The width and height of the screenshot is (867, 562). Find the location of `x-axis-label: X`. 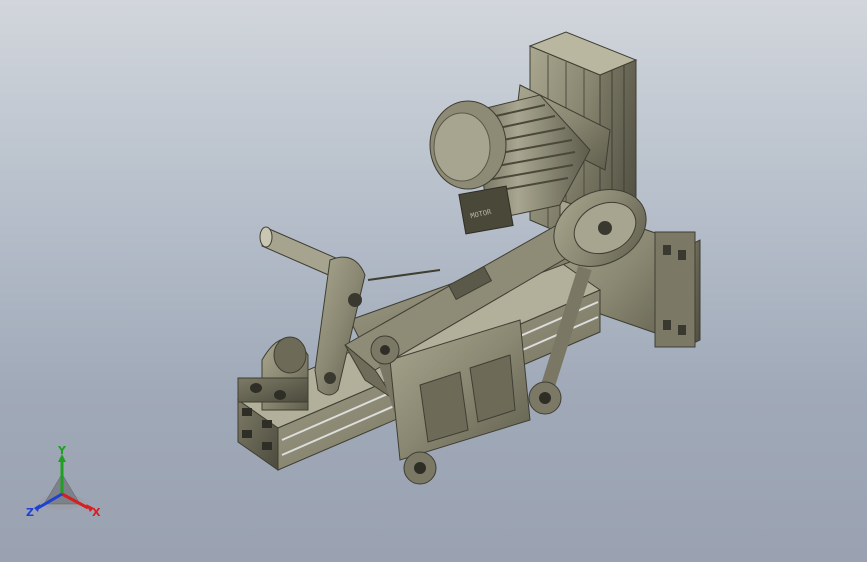

x-axis-label: X is located at coordinates (96, 512).